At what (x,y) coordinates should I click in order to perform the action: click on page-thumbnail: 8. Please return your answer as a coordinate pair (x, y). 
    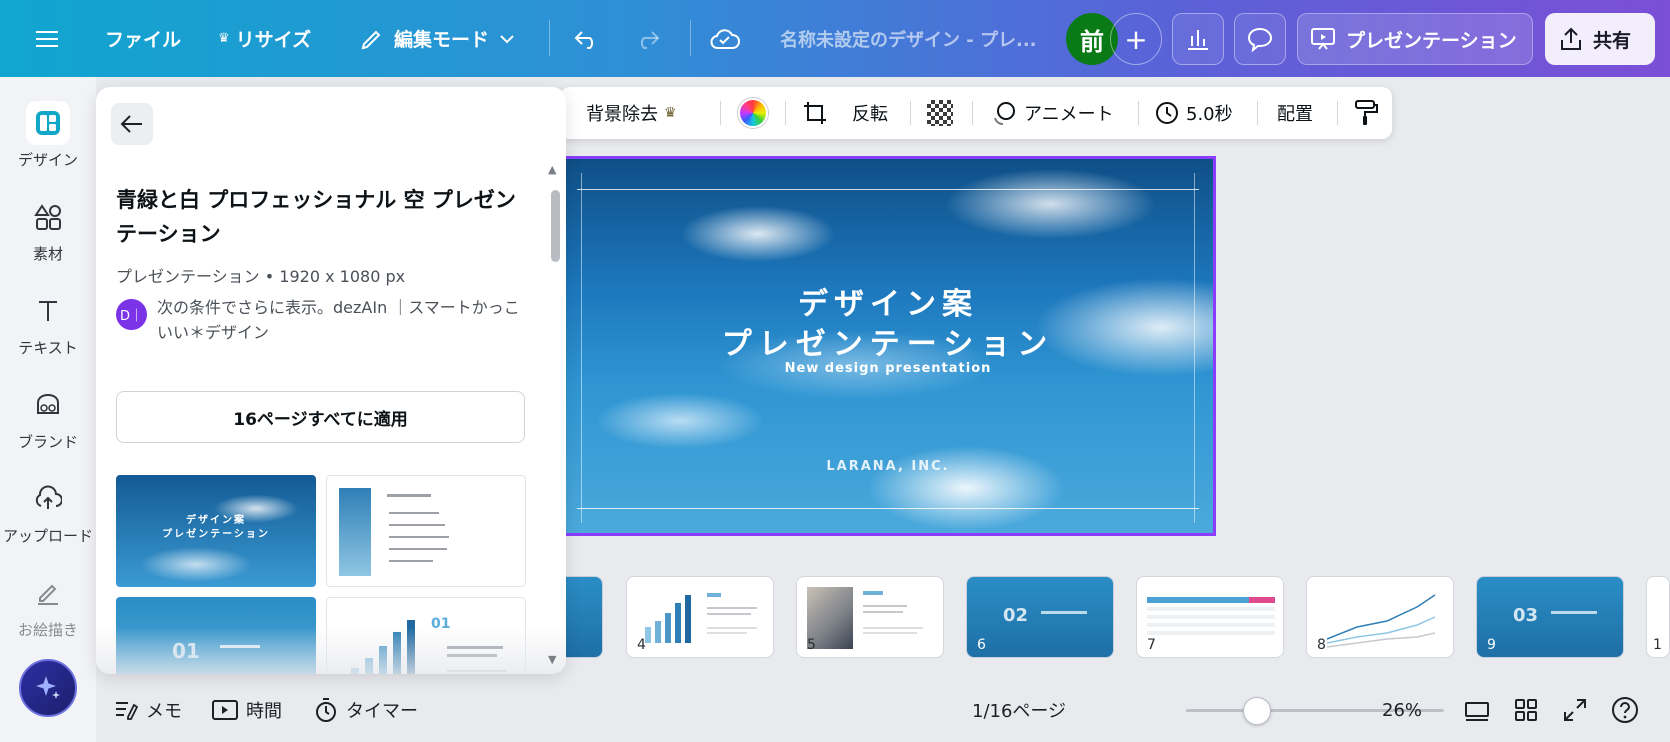
    Looking at the image, I should click on (1380, 617).